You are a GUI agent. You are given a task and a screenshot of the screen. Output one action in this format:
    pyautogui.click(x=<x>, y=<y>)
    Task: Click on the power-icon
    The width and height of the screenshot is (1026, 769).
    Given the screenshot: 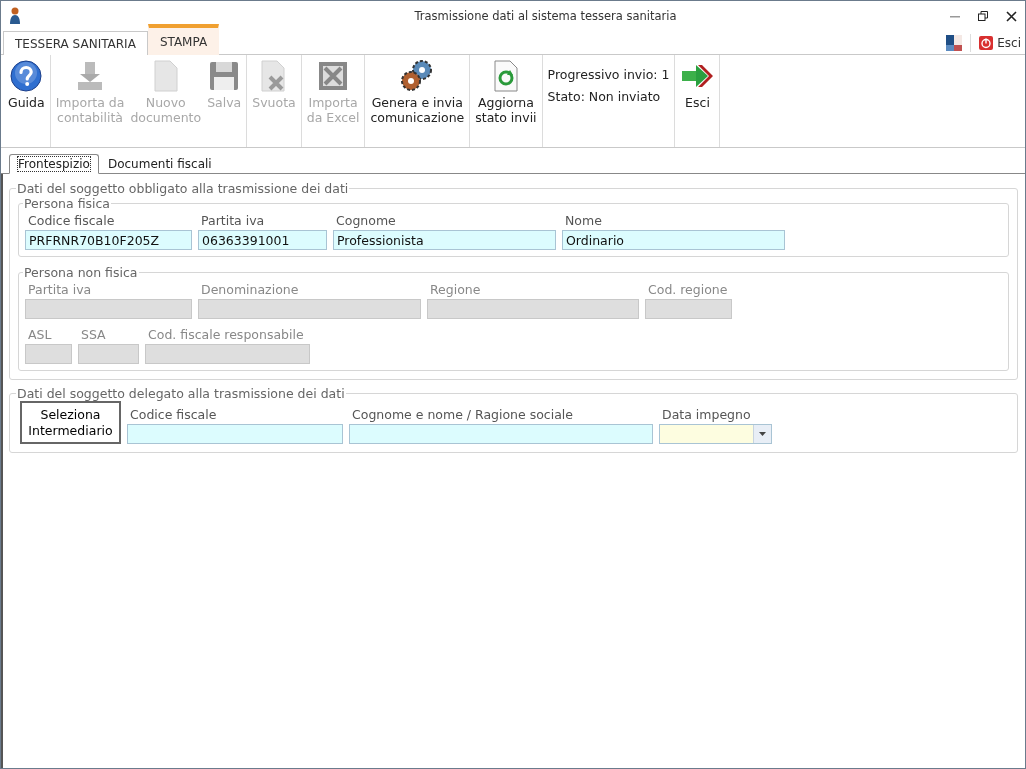 What is the action you would take?
    pyautogui.click(x=986, y=42)
    